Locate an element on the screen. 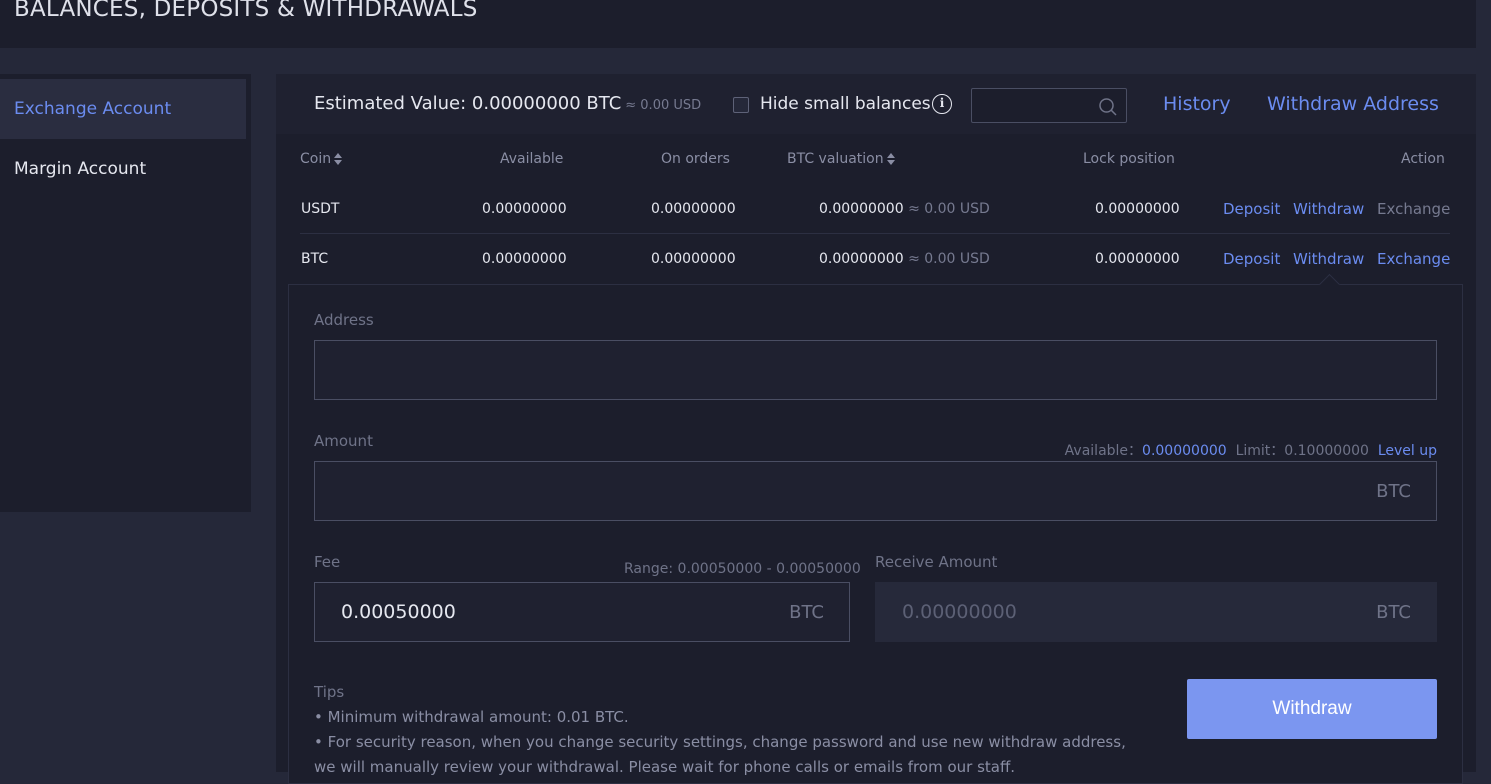 The image size is (1491, 784). withdraw-address-link: Withdraw Address is located at coordinates (1353, 104).